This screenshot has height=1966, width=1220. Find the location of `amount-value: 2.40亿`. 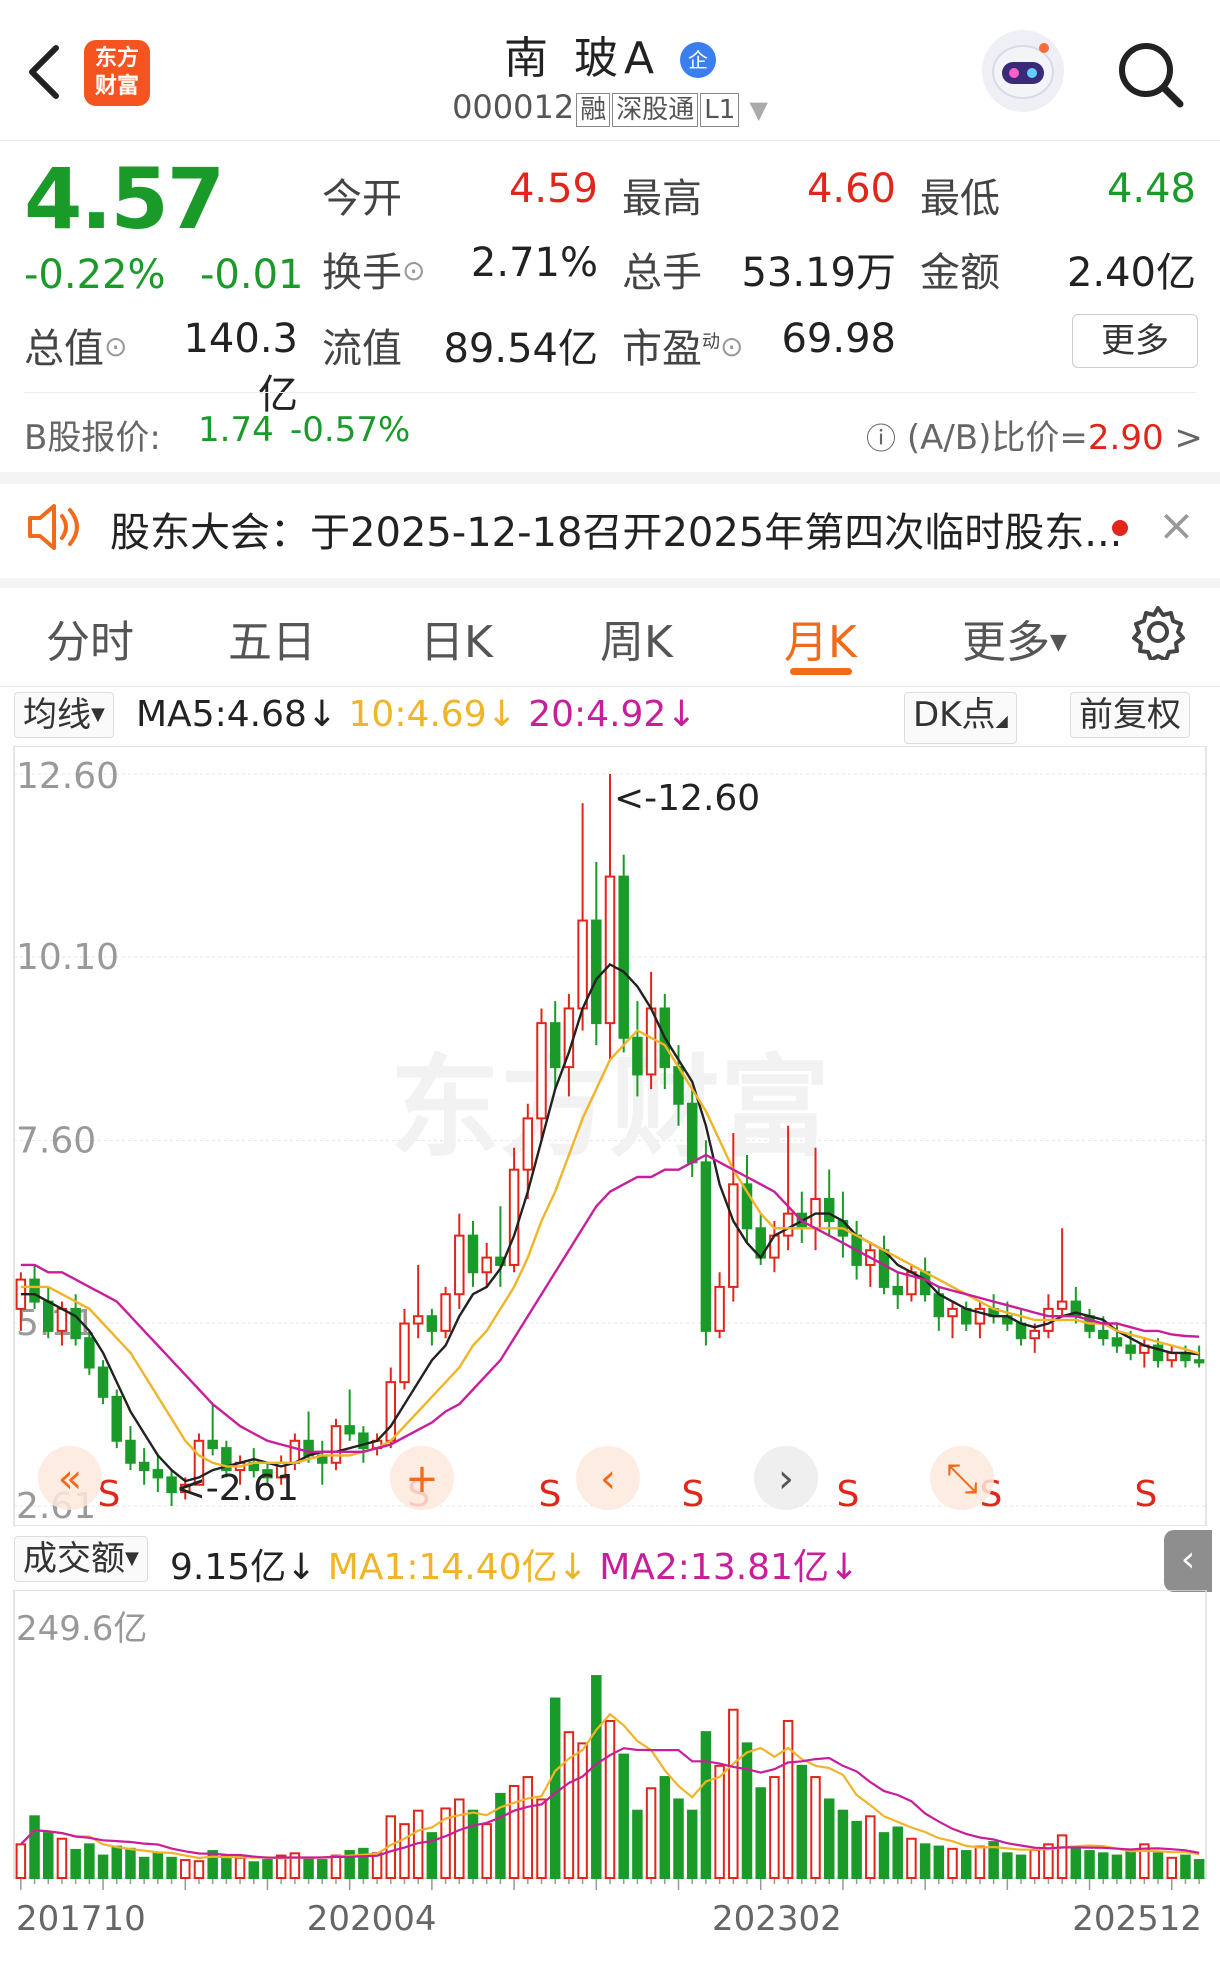

amount-value: 2.40亿 is located at coordinates (1131, 273).